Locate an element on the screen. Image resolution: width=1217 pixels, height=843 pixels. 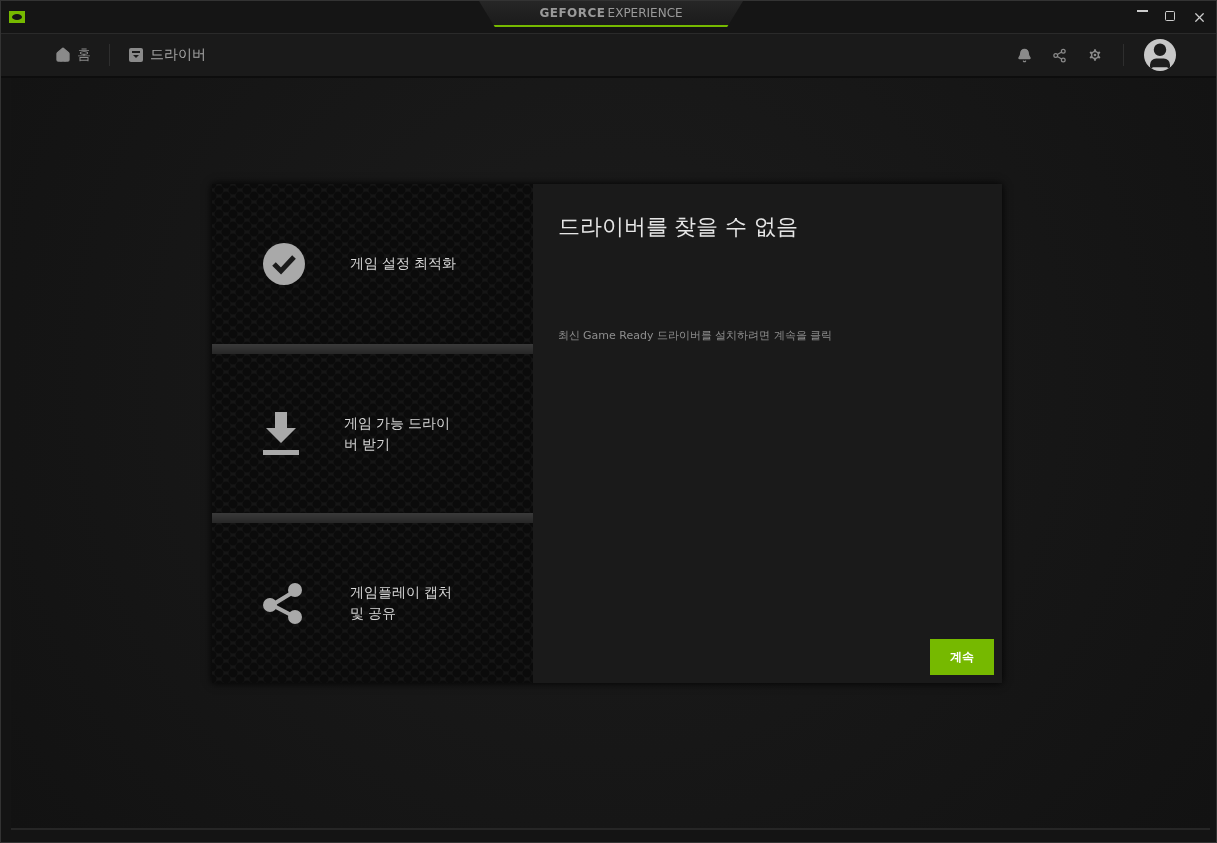
notification-icon is located at coordinates (1024, 55).